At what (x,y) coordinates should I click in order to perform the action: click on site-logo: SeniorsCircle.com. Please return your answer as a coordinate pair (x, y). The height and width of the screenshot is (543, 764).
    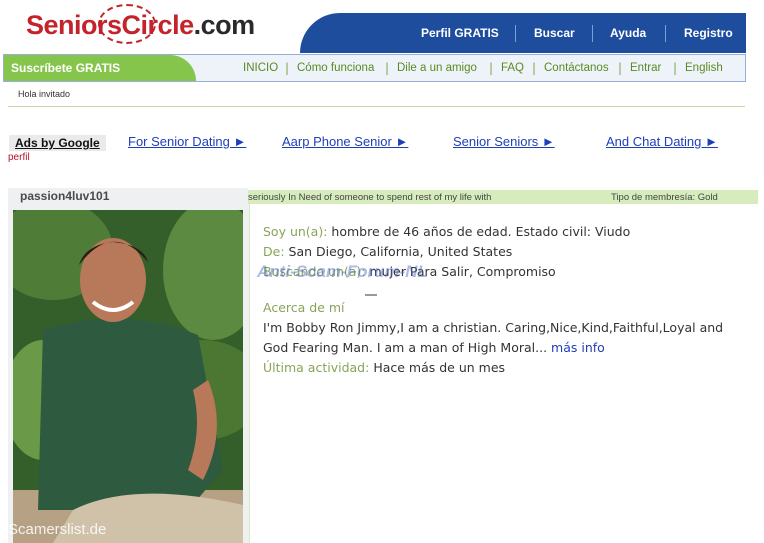
    Looking at the image, I should click on (140, 25).